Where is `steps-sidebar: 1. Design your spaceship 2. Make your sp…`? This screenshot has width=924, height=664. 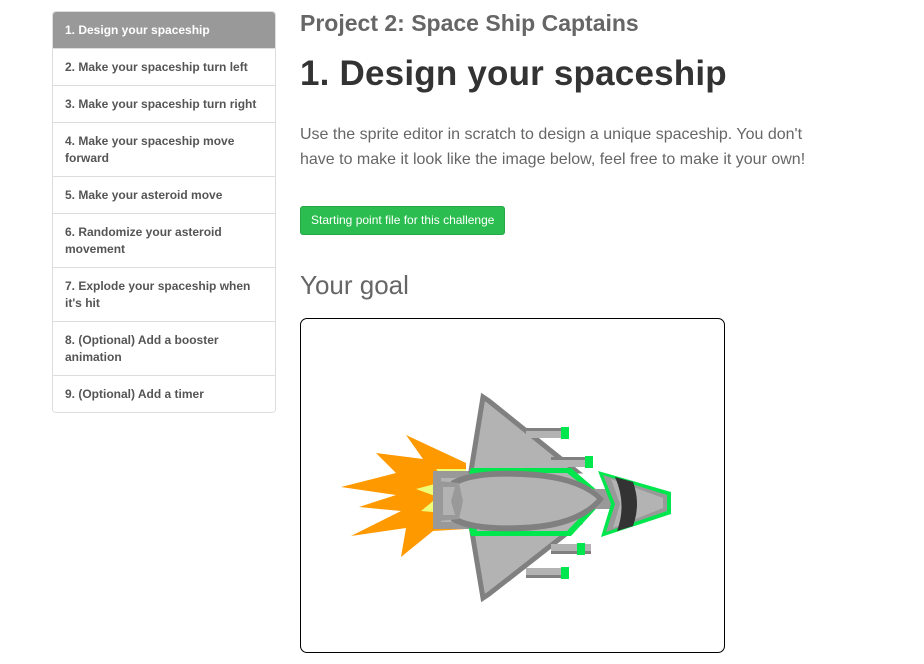
steps-sidebar: 1. Design your spaceship 2. Make your sp… is located at coordinates (164, 212).